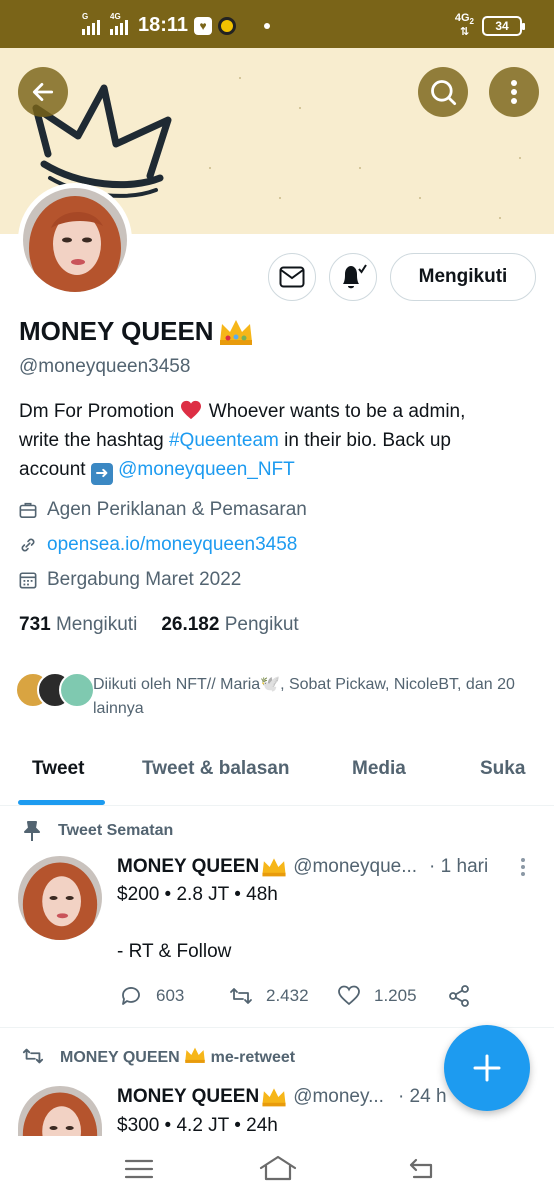  What do you see at coordinates (58, 769) in the screenshot?
I see `tab-tweet: Tweet` at bounding box center [58, 769].